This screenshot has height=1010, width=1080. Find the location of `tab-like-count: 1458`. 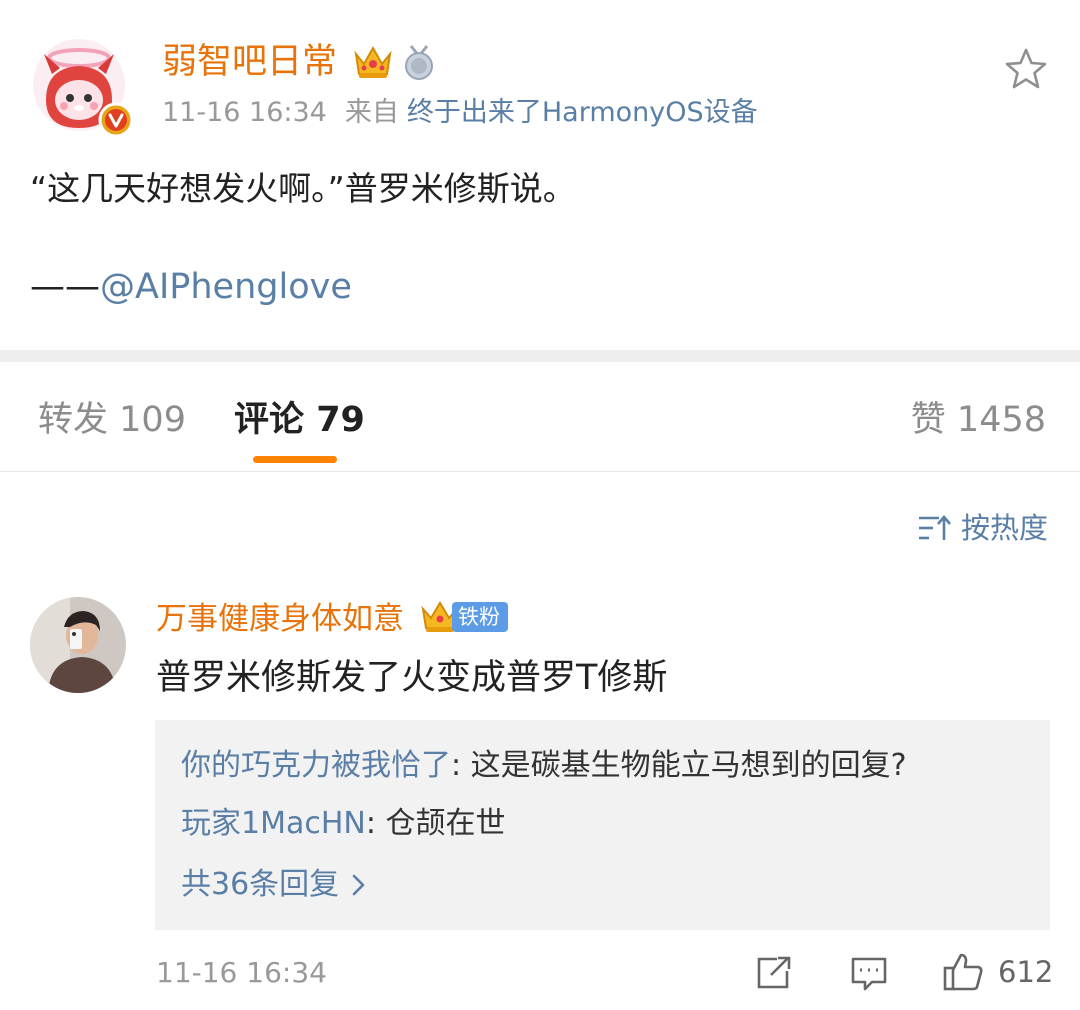

tab-like-count: 1458 is located at coordinates (1001, 420).